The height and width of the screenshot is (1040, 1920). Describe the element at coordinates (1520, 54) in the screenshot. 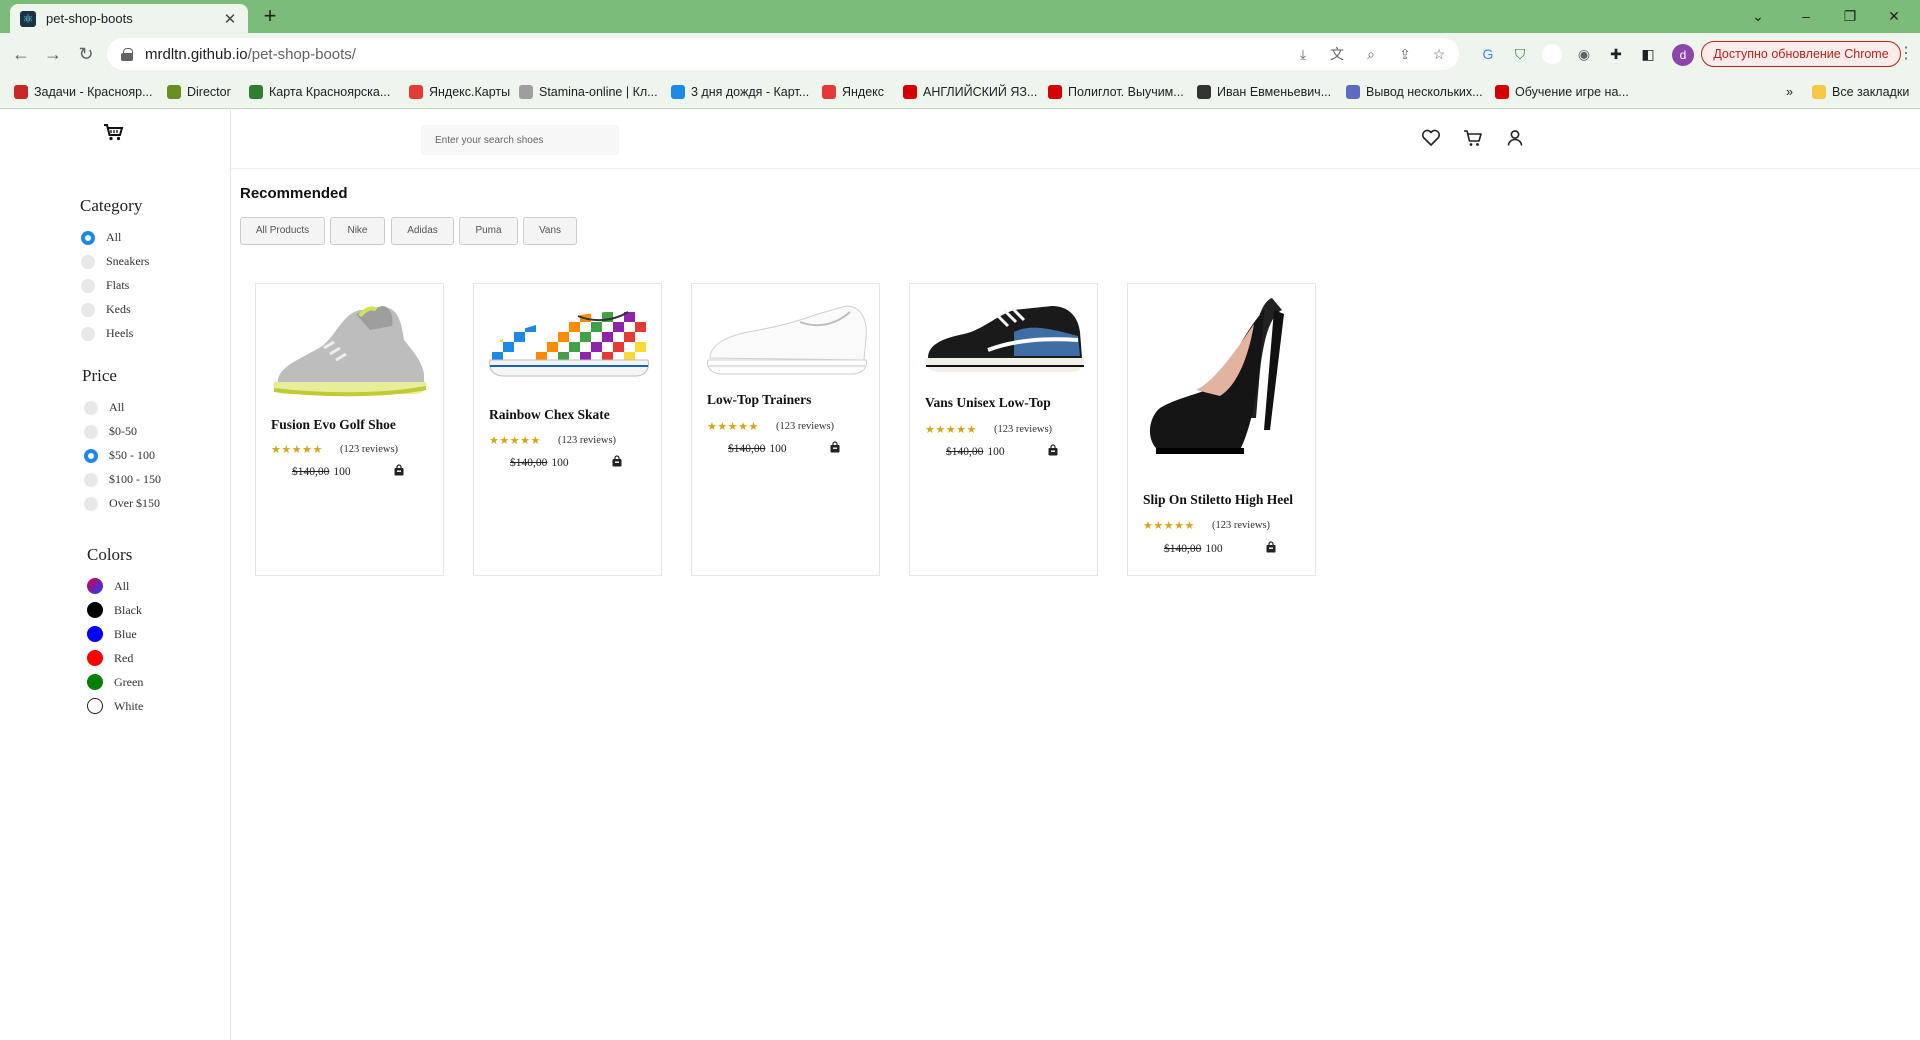

I see `shield-extension-icon: ⛉` at that location.